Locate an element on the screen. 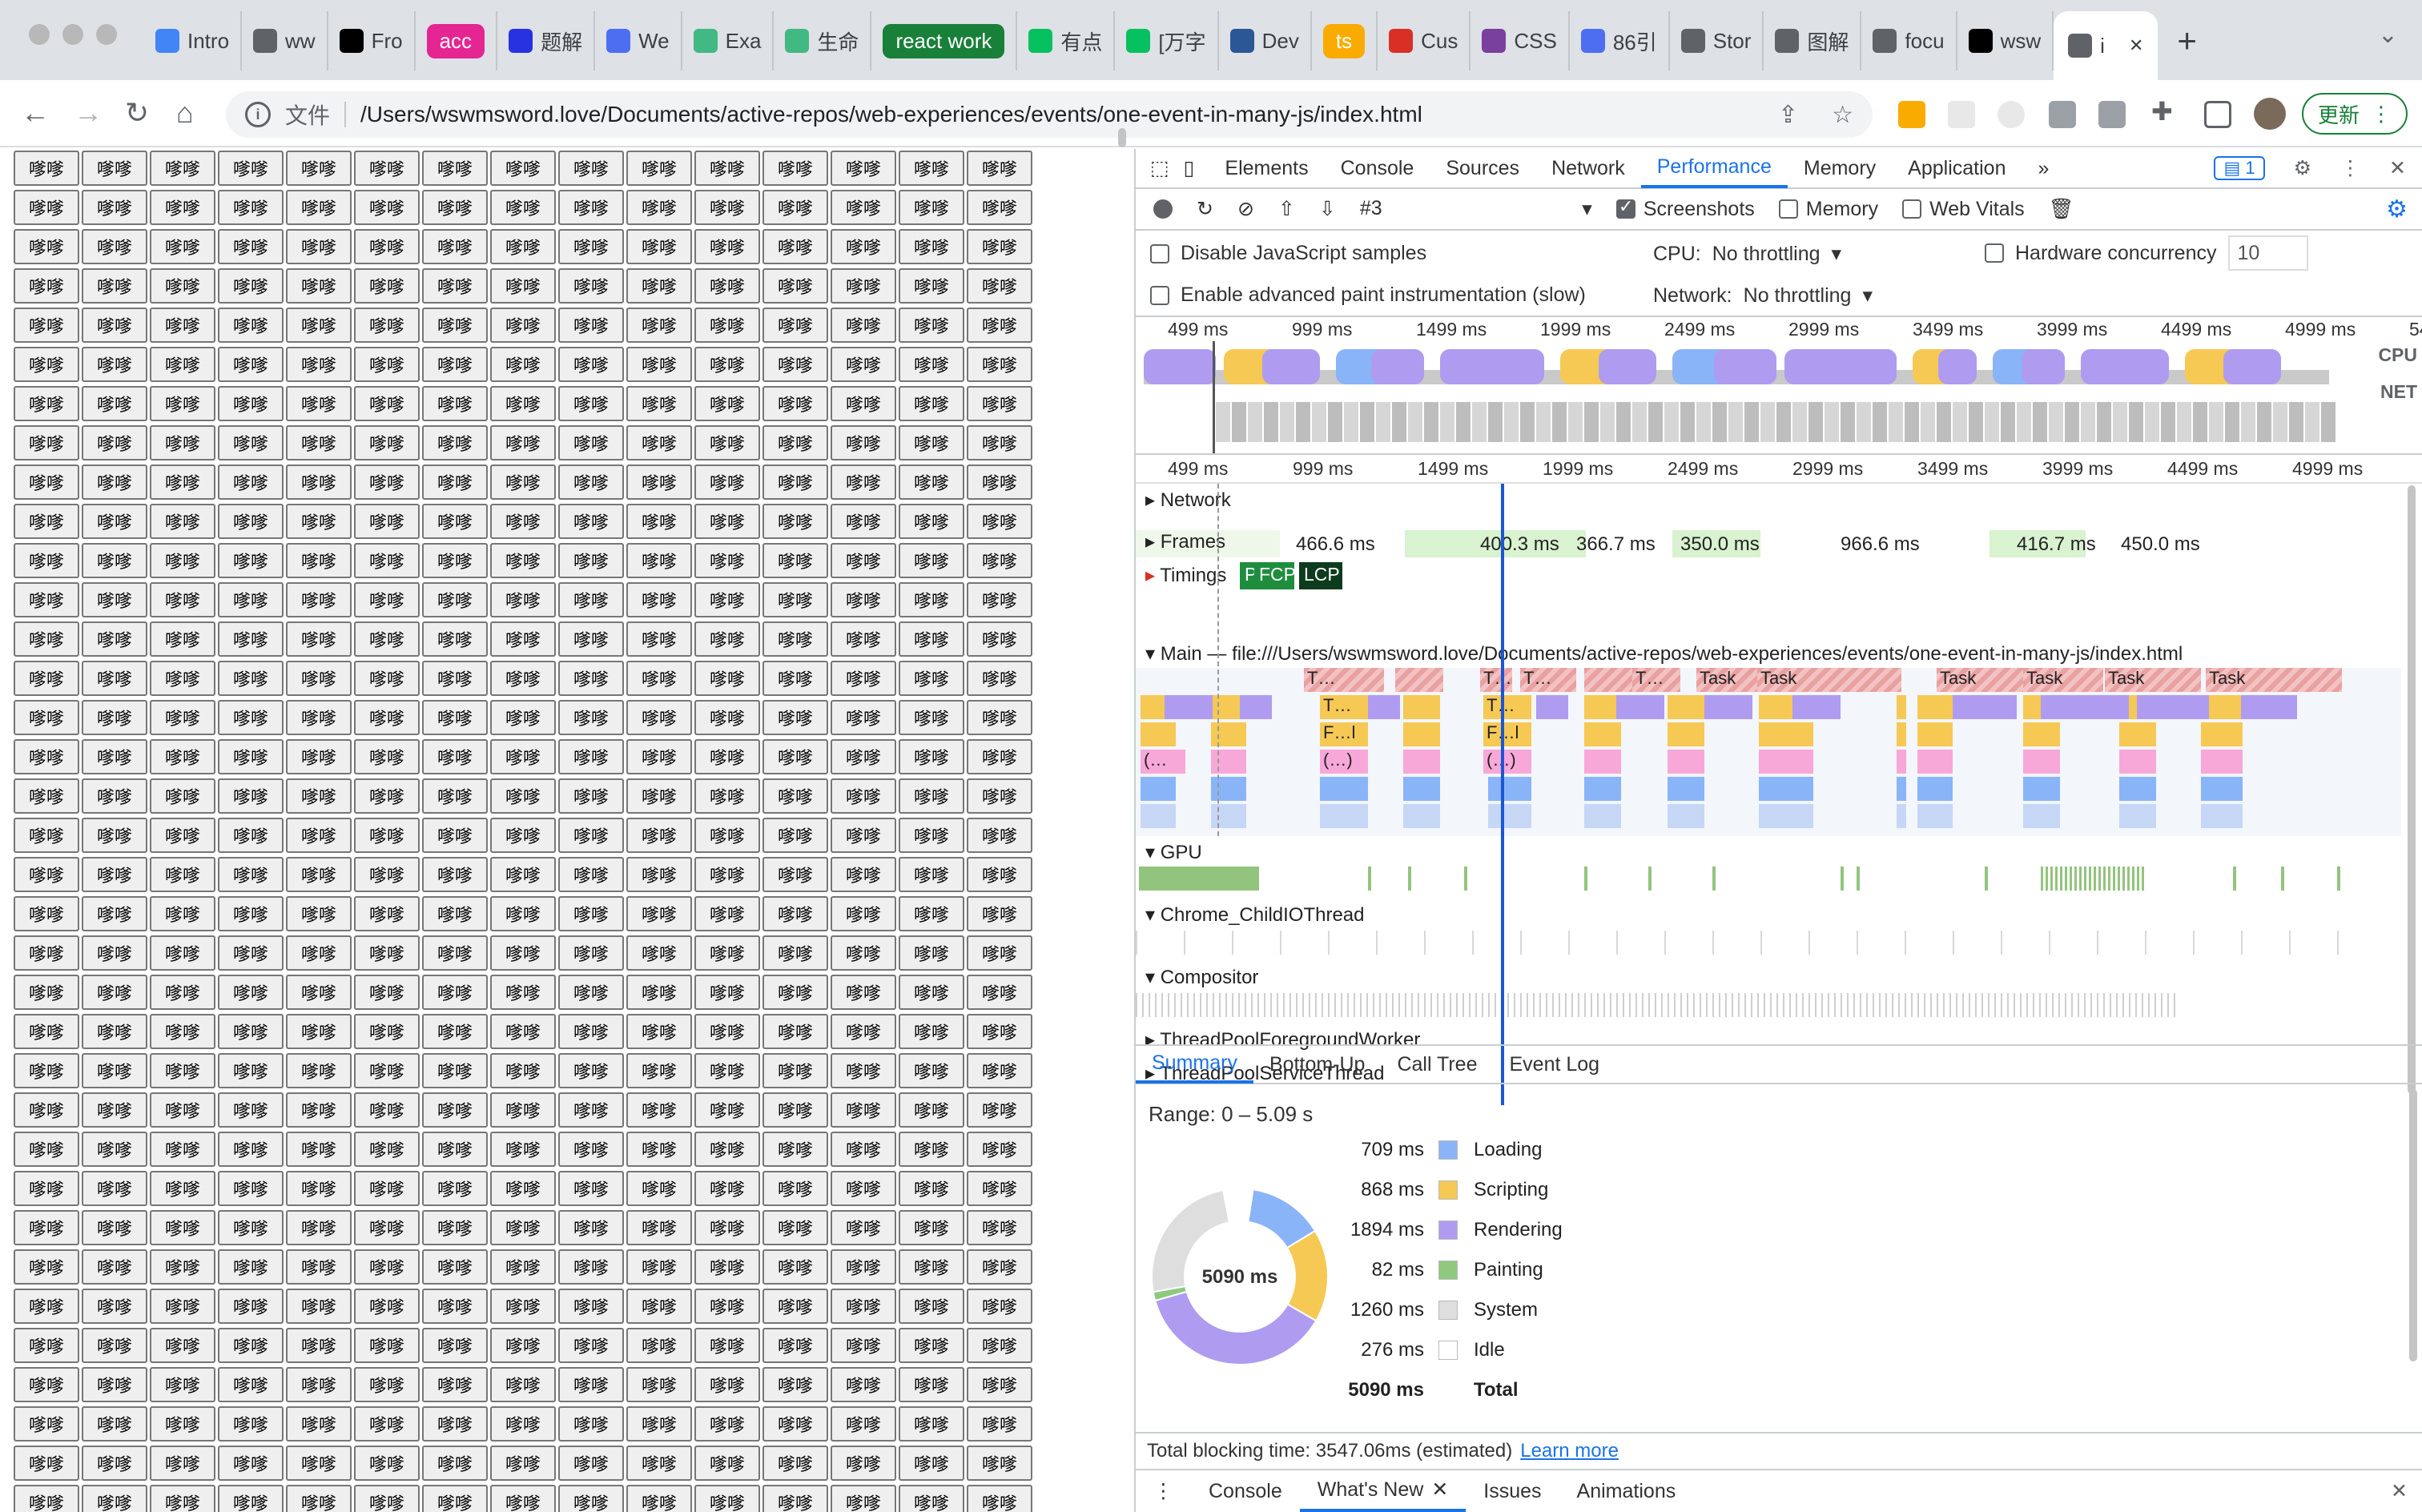 This screenshot has width=2422, height=1512. drawer-tab-animations: Animations is located at coordinates (1626, 1491).